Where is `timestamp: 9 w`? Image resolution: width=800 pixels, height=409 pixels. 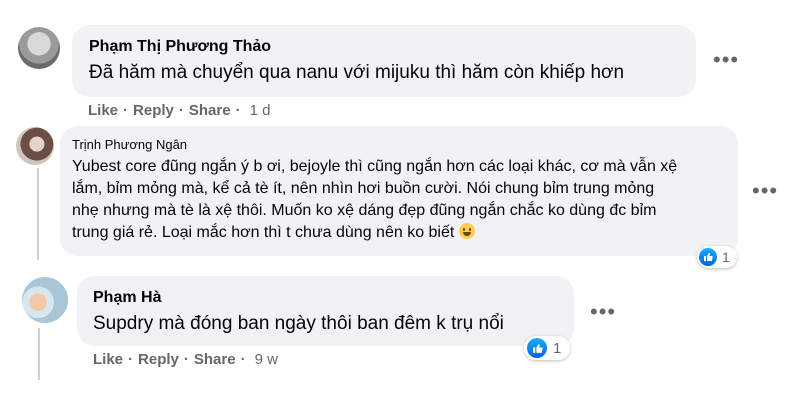
timestamp: 9 w is located at coordinates (266, 359).